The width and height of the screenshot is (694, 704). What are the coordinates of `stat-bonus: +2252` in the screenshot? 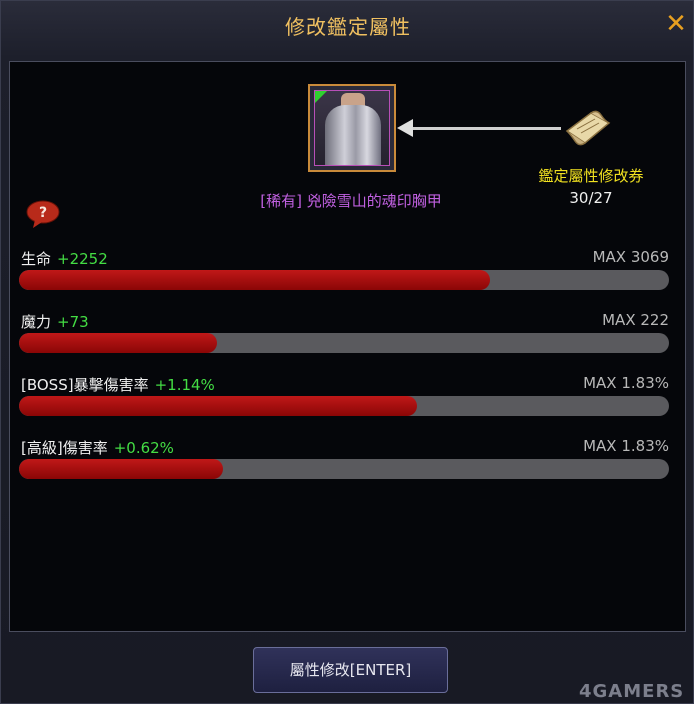 It's located at (82, 259).